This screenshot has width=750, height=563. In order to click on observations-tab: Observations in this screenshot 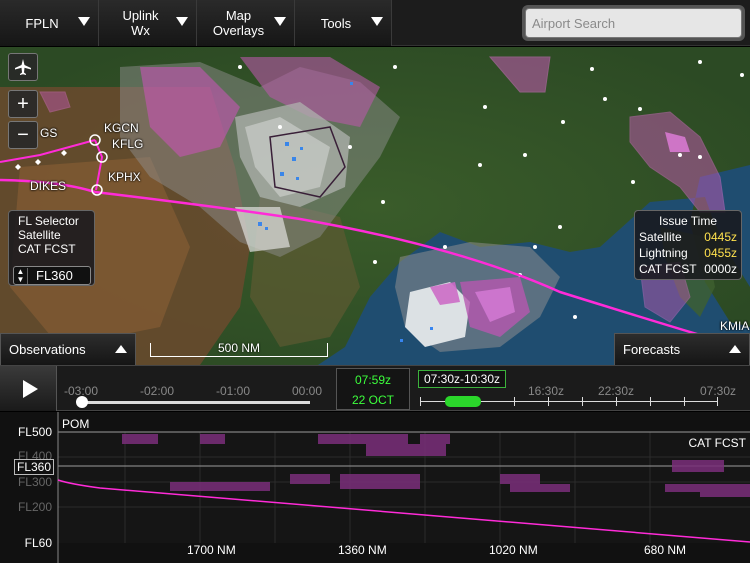, I will do `click(68, 349)`.